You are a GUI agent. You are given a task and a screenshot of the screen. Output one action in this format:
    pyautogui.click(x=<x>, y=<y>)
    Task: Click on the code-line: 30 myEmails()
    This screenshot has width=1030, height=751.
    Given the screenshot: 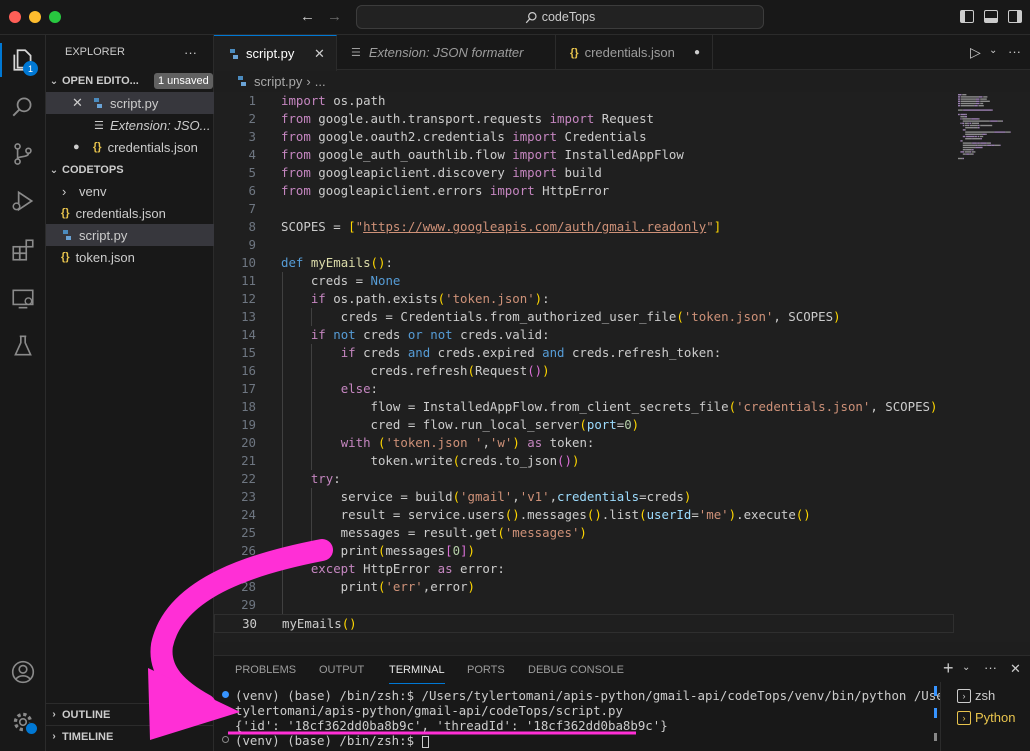 What is the action you would take?
    pyautogui.click(x=584, y=623)
    